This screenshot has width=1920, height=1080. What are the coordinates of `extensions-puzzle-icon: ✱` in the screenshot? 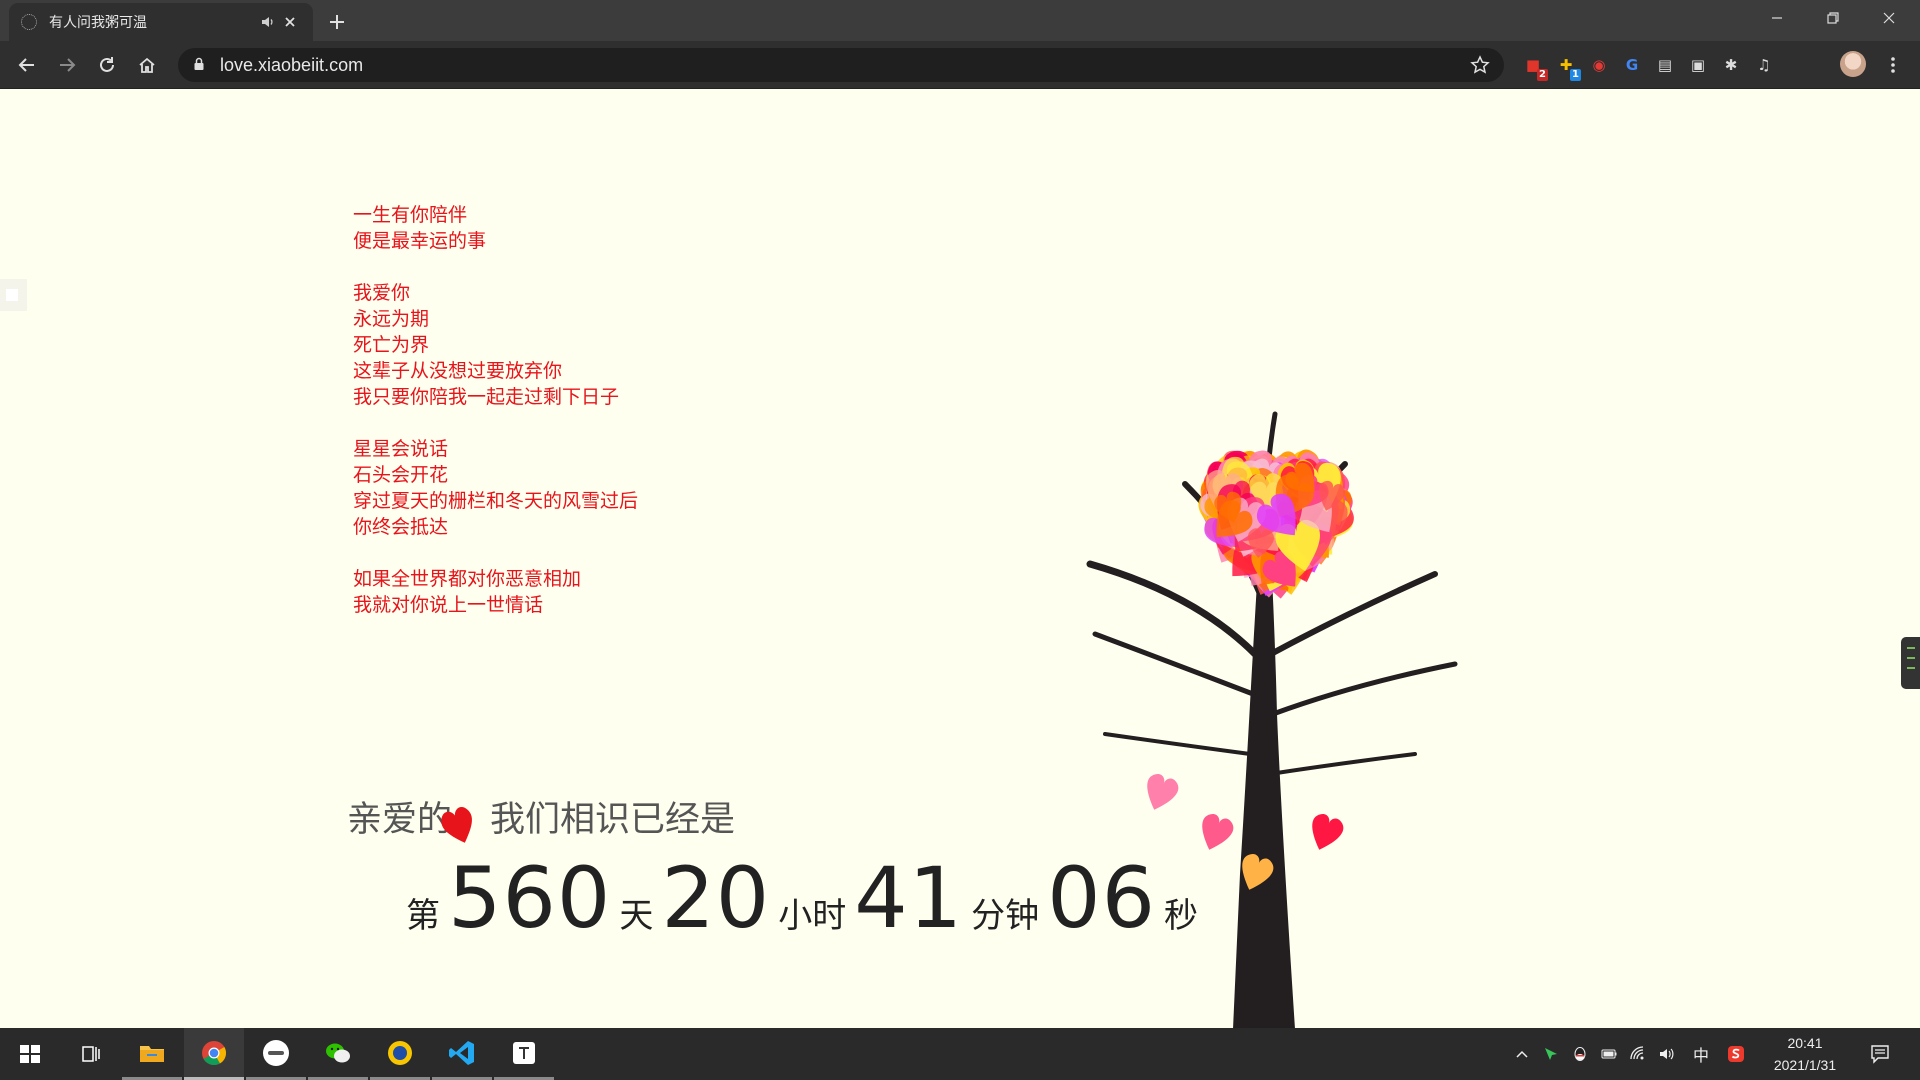 It's located at (1731, 65).